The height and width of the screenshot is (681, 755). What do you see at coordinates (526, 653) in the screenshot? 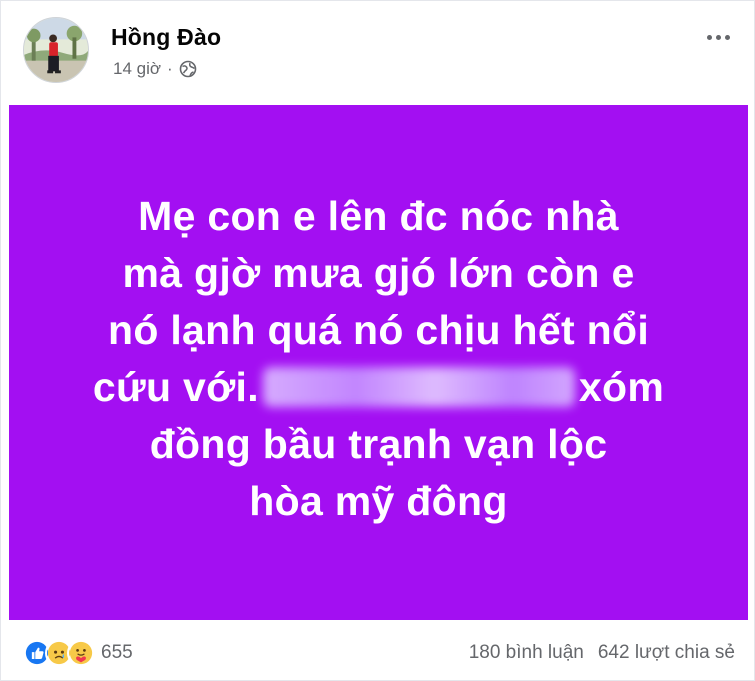
I see `comments-count: 180 bình luận` at bounding box center [526, 653].